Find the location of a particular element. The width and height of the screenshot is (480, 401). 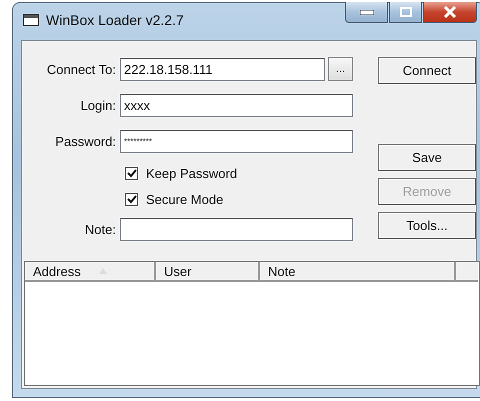

checkbox-label: Secure Mode is located at coordinates (185, 199).